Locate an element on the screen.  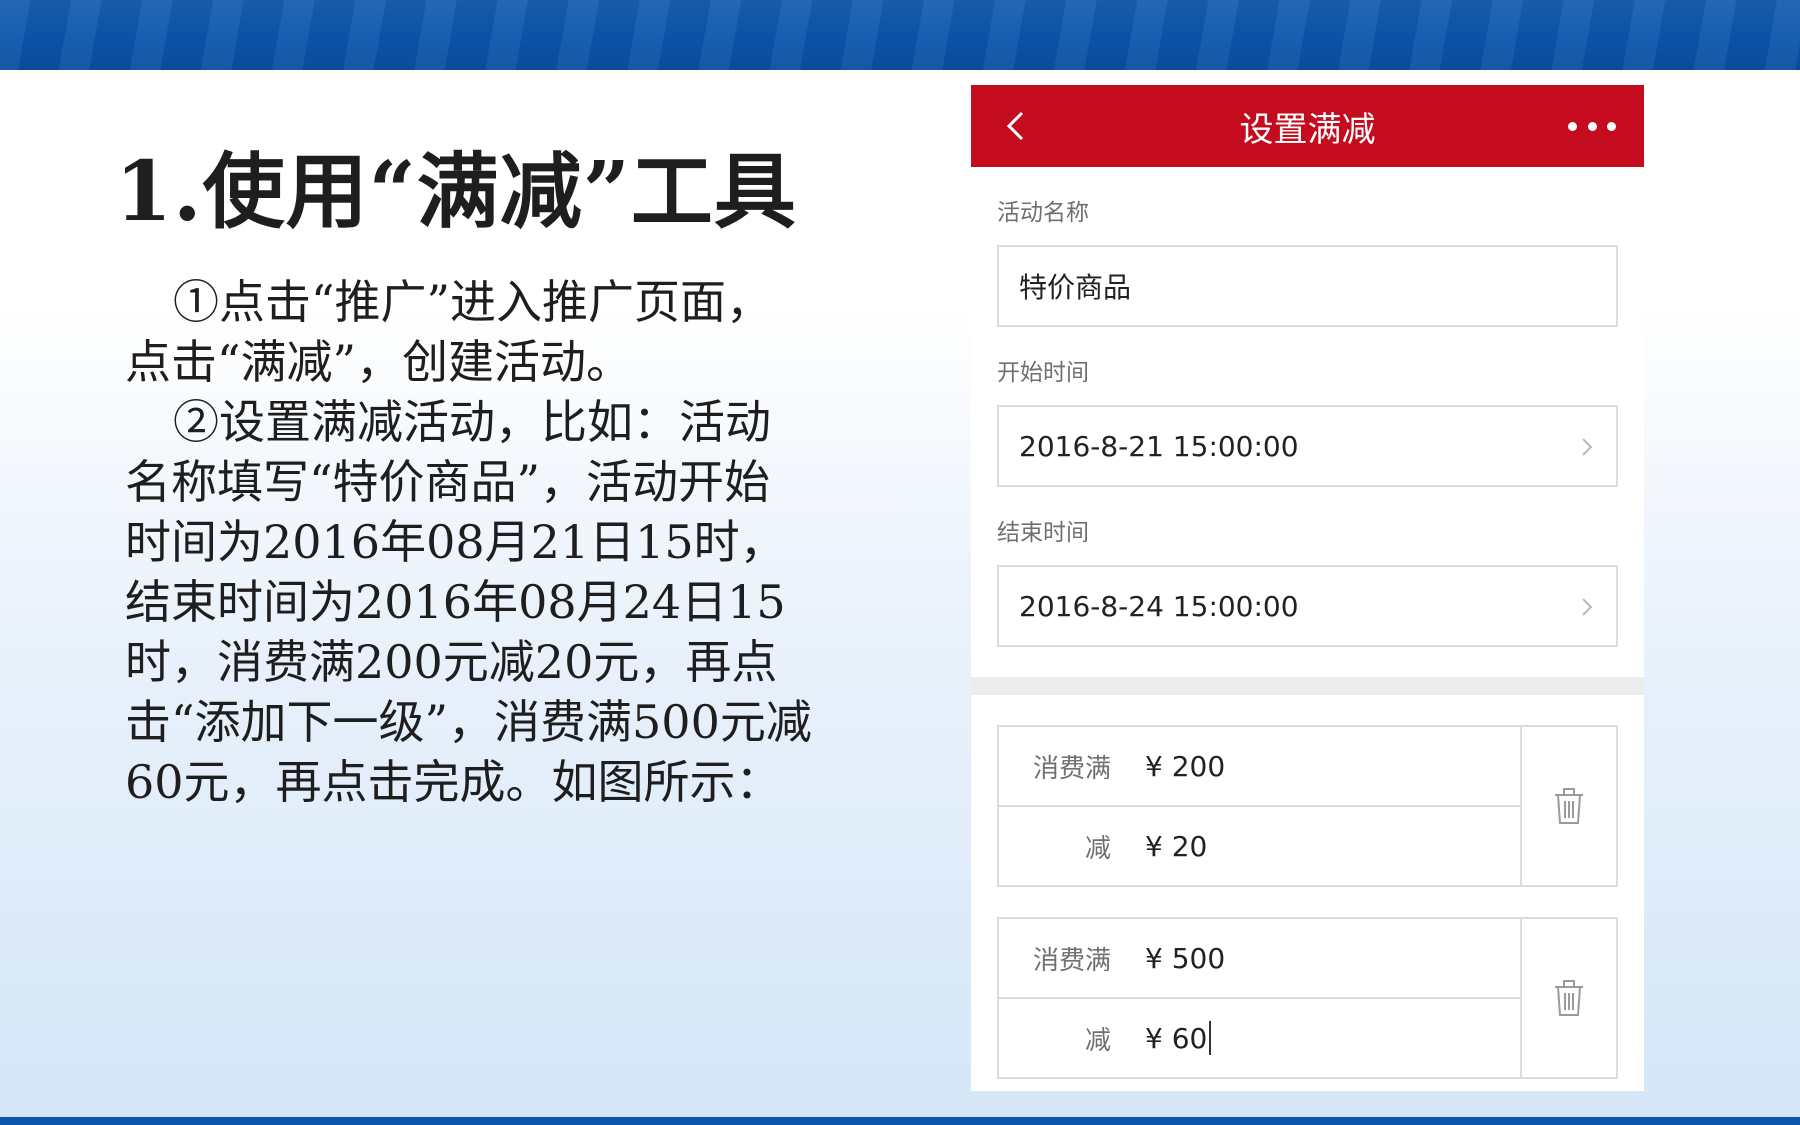
text-cursor is located at coordinates (1210, 1038).